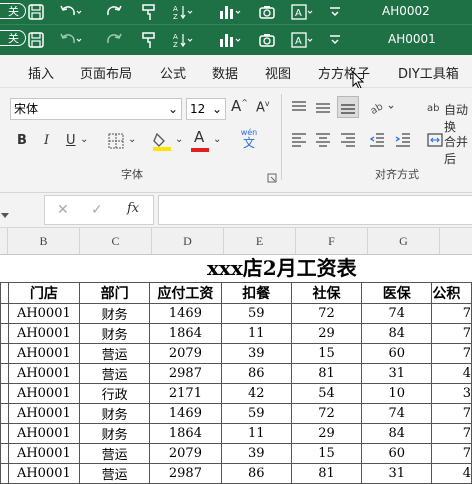 This screenshot has height=484, width=472. What do you see at coordinates (256, 393) in the screenshot?
I see `table-cell: 42` at bounding box center [256, 393].